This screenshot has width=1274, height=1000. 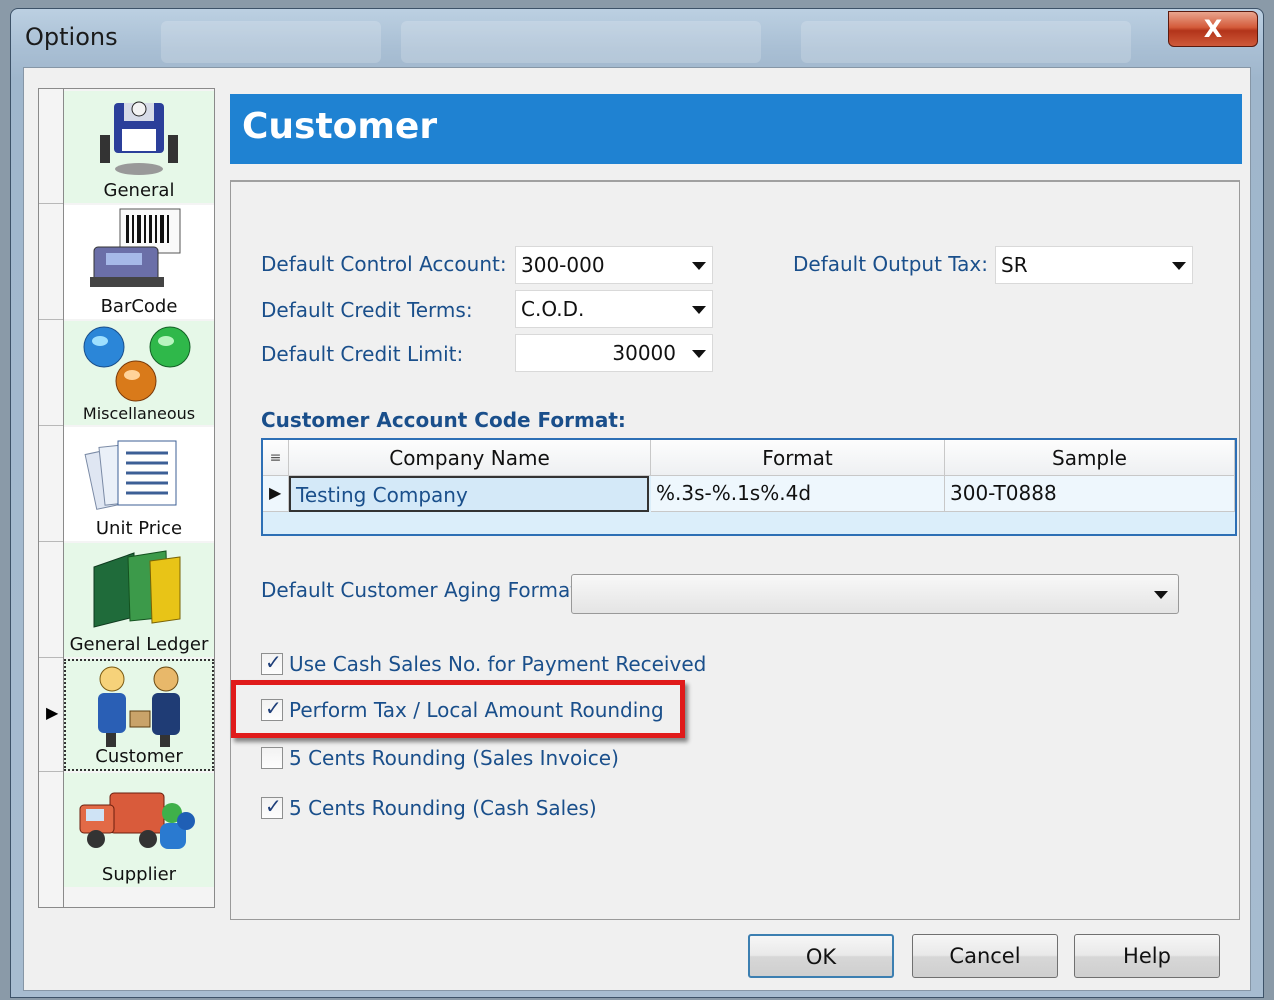 I want to click on customer-handshake-icon, so click(x=139, y=706).